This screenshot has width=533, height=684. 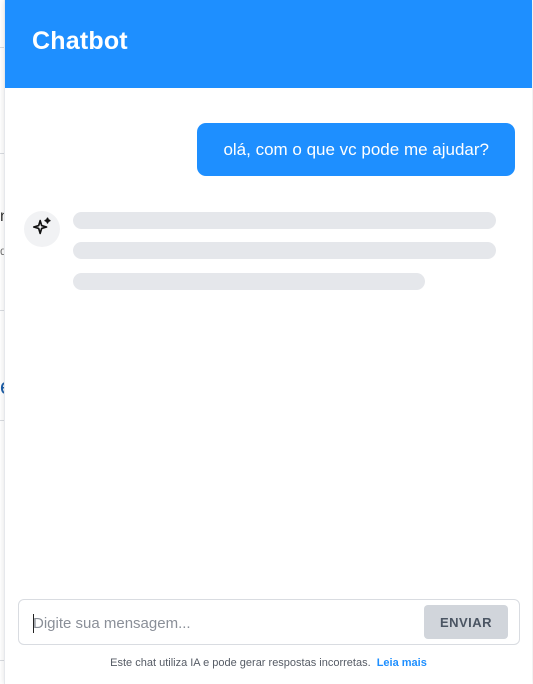 I want to click on user-message-bubble: olá, com o que vc pode me ajudar?, so click(x=356, y=149).